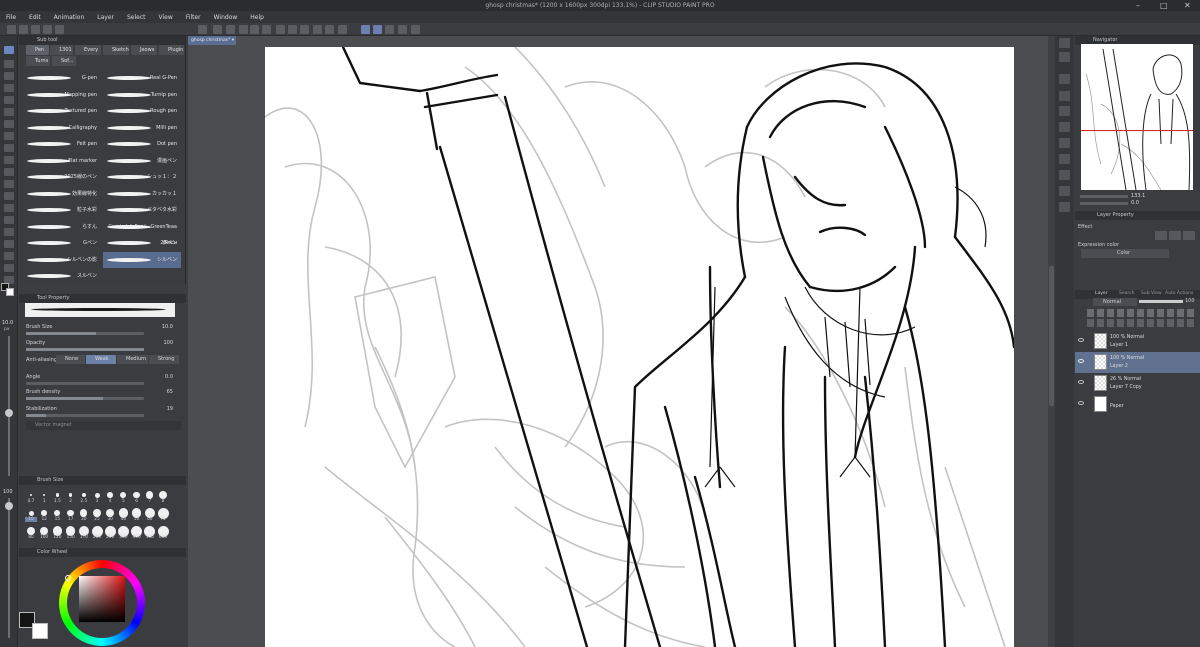 The width and height of the screenshot is (1200, 647). I want to click on scroll-thumb, so click(1051, 336).